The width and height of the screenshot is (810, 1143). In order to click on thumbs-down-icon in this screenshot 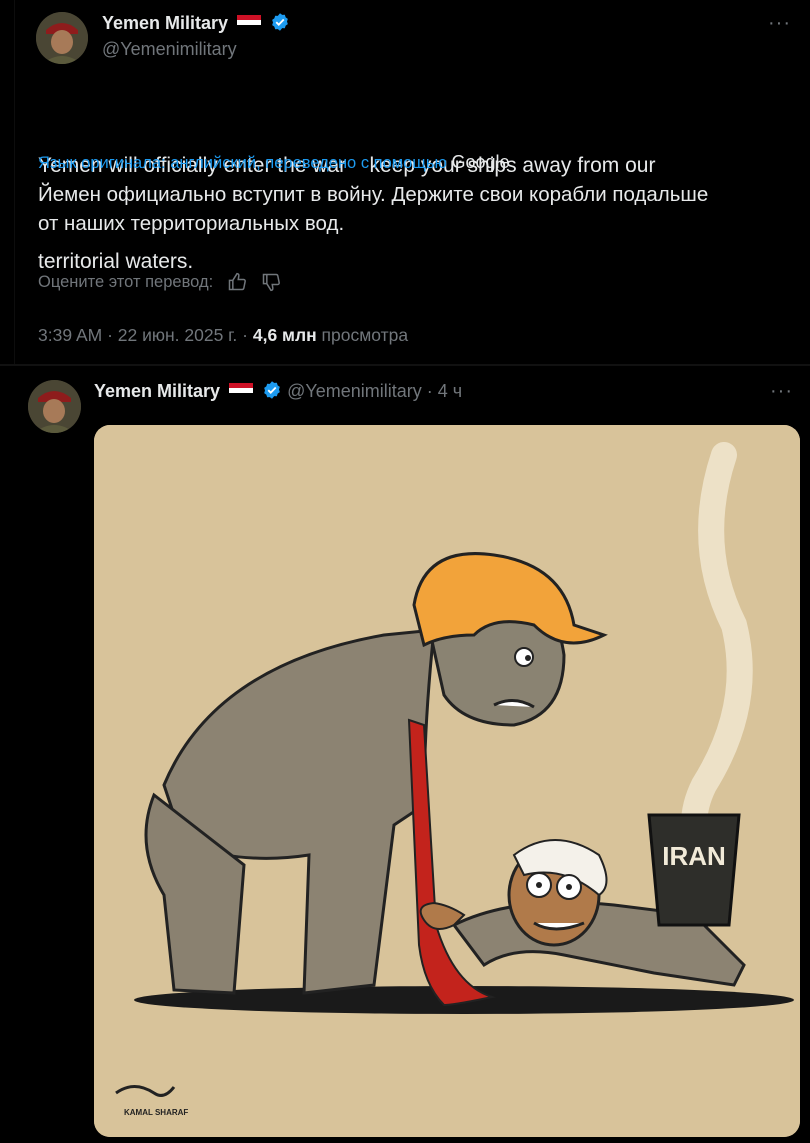, I will do `click(271, 282)`.